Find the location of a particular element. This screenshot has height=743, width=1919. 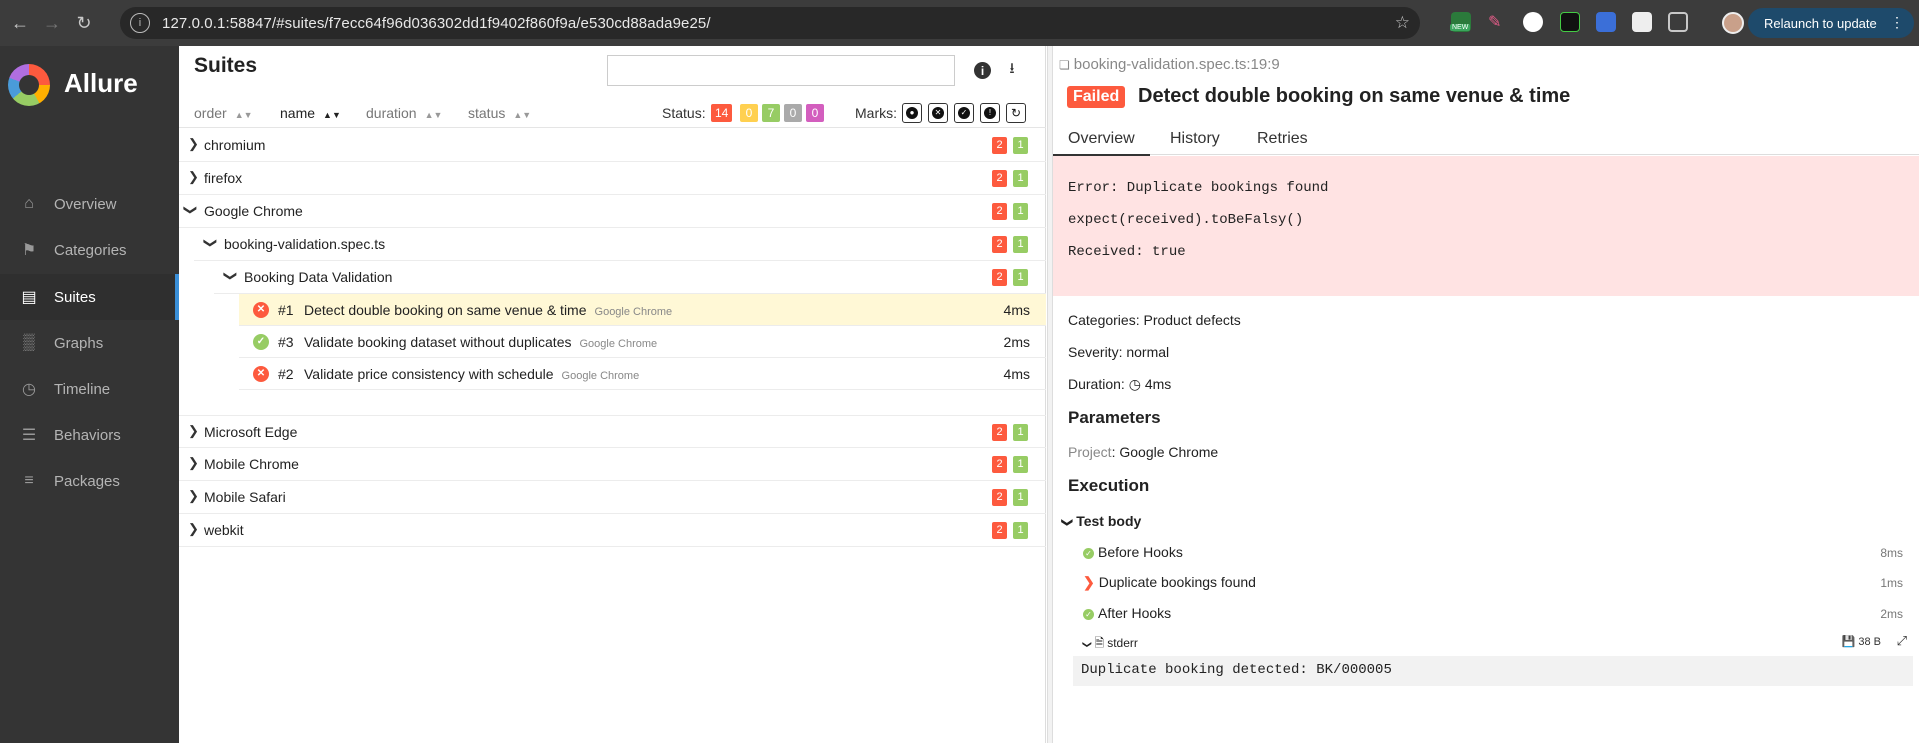

tab-history: History is located at coordinates (1195, 139).